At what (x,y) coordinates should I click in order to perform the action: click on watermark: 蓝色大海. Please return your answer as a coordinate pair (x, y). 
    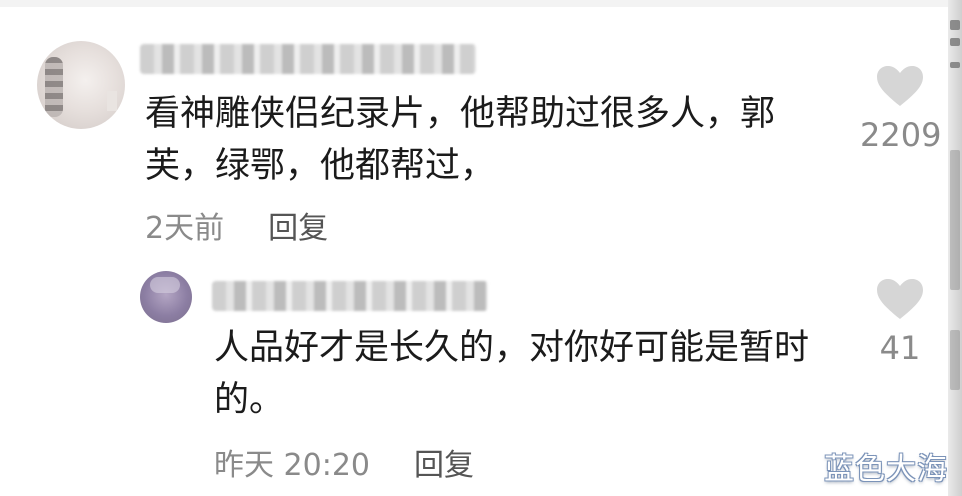
    Looking at the image, I should click on (886, 469).